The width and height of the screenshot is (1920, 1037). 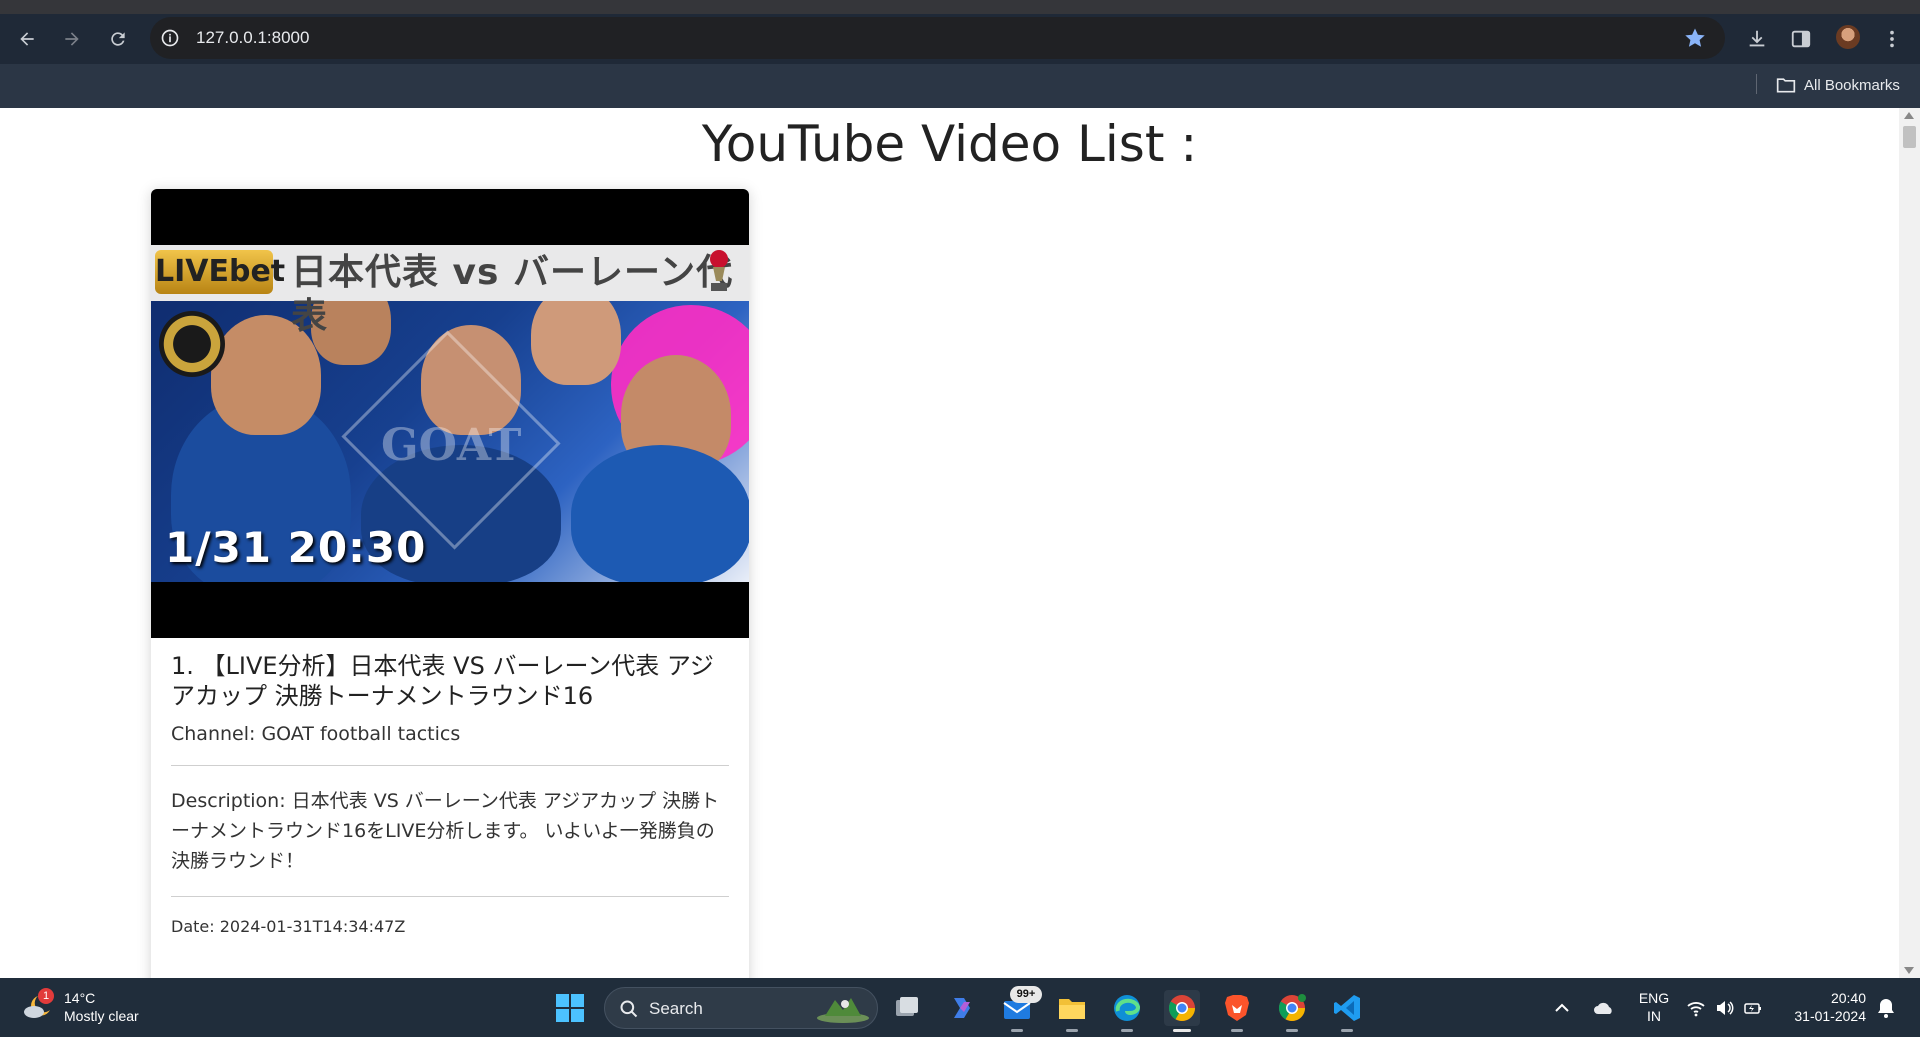 I want to click on site-info-icon, so click(x=170, y=38).